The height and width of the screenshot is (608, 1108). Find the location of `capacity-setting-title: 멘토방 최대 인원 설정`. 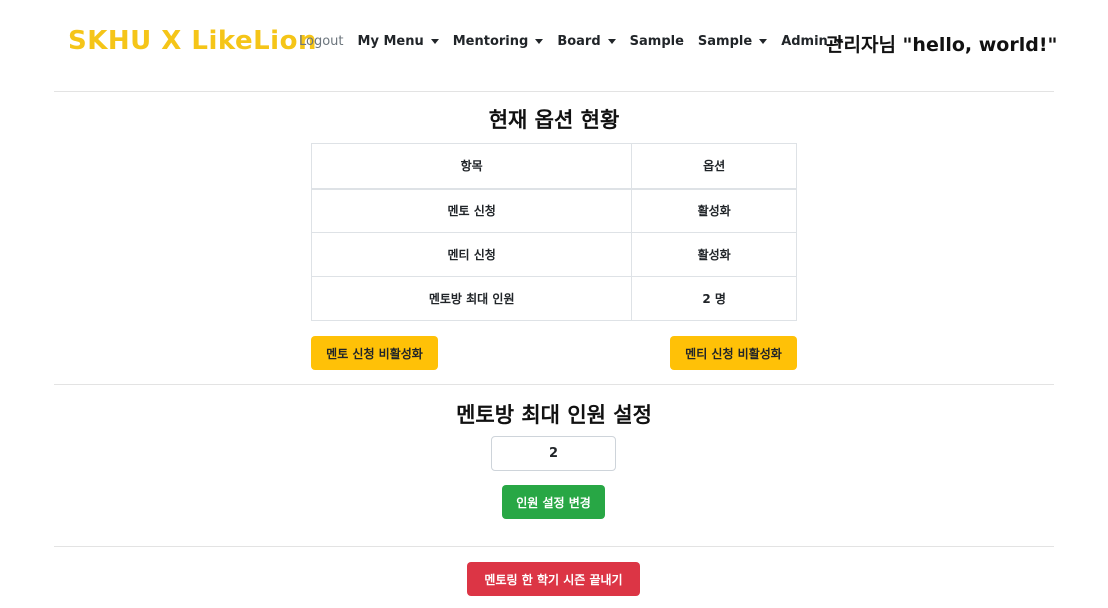

capacity-setting-title: 멘토방 최대 인원 설정 is located at coordinates (554, 415).